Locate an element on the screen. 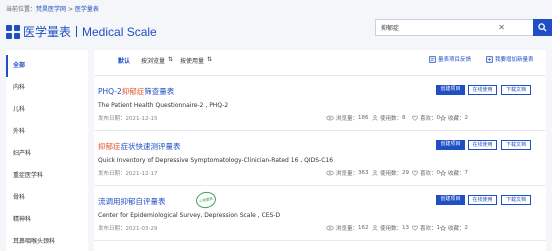 The width and height of the screenshot is (552, 251). publish-date: 发布日期：2021-12-17 is located at coordinates (128, 174).